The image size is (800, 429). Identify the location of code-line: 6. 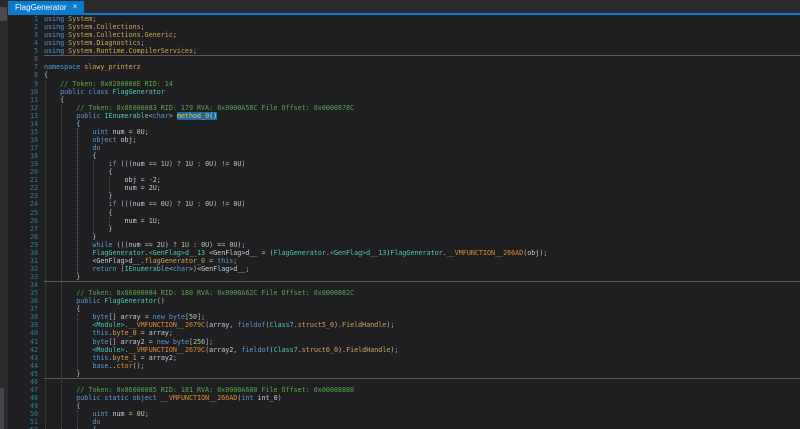
(404, 59).